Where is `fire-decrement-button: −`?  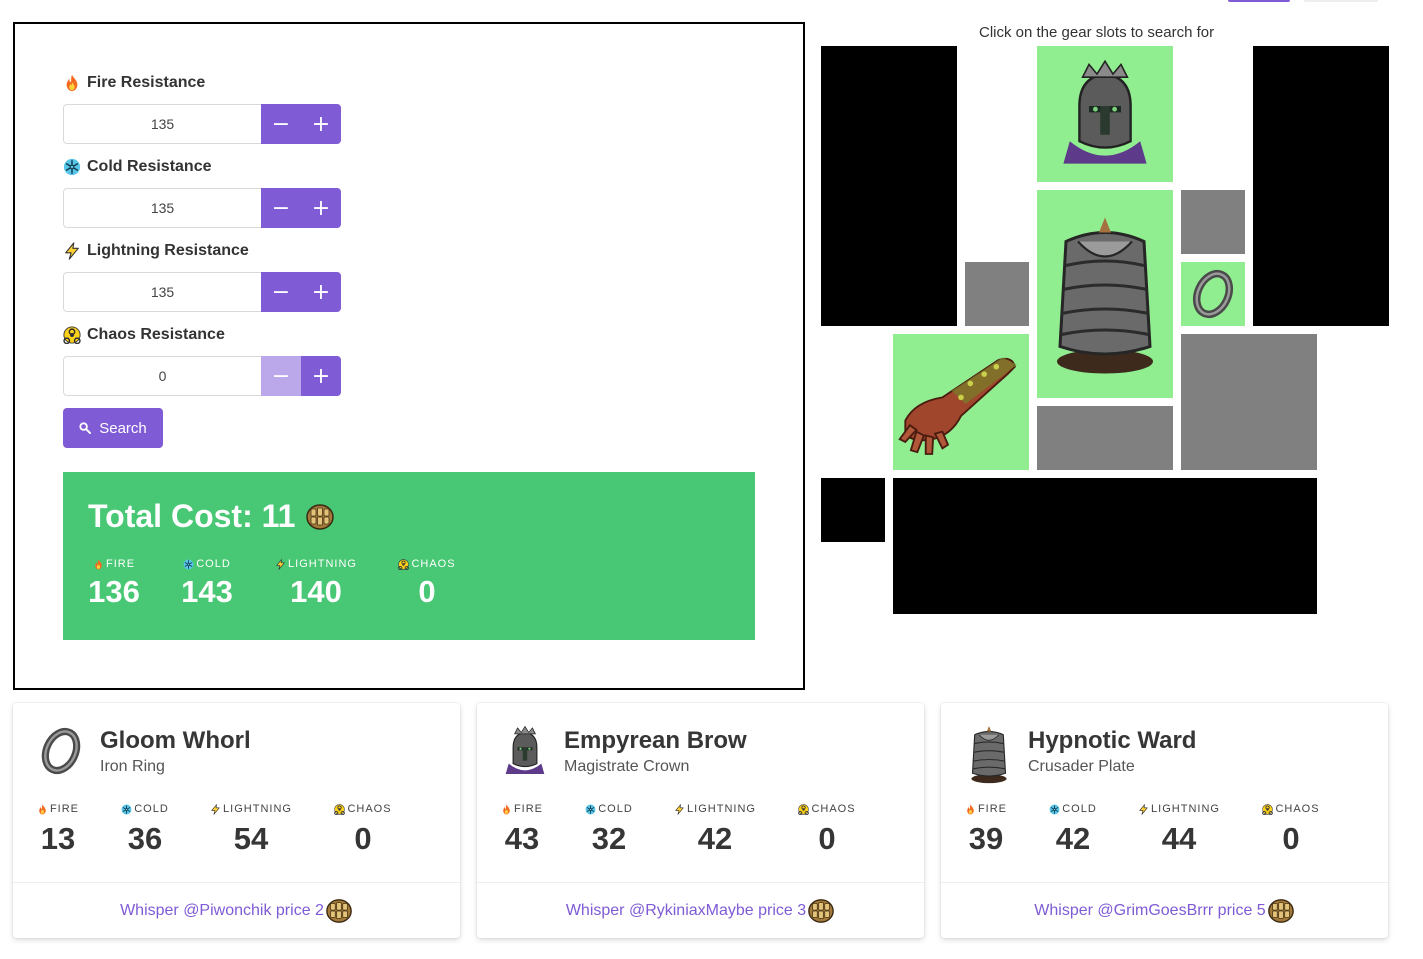 fire-decrement-button: − is located at coordinates (281, 124).